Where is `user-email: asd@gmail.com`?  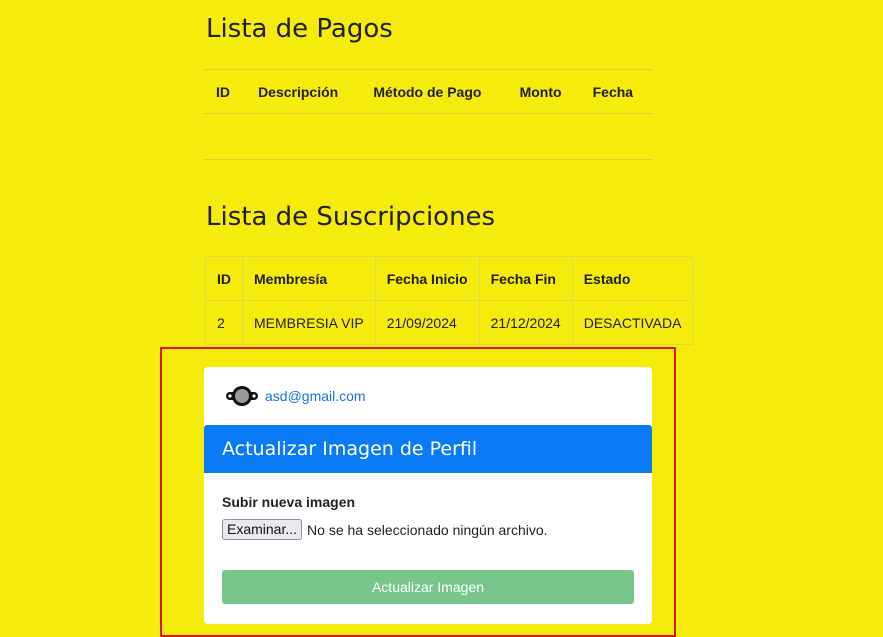 user-email: asd@gmail.com is located at coordinates (315, 396).